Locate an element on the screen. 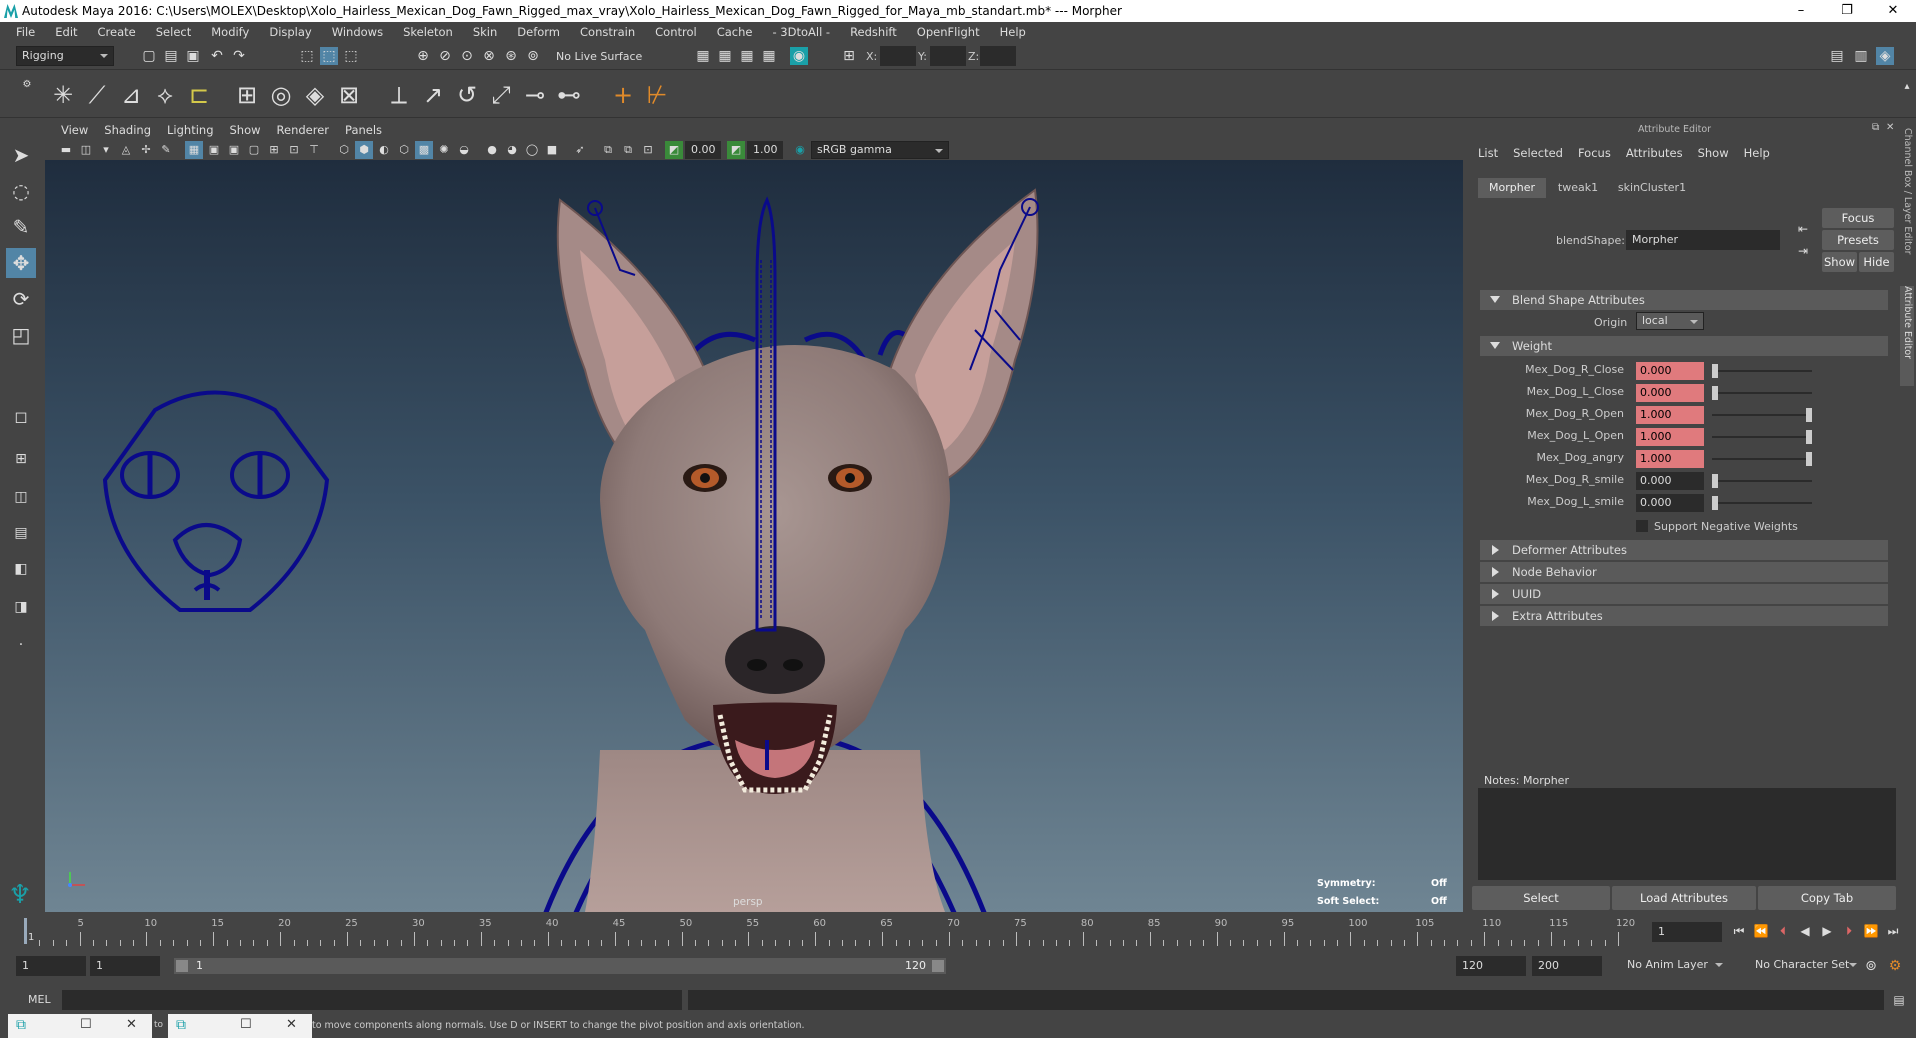 Image resolution: width=1916 pixels, height=1038 pixels. panel-menu-panels: Panels is located at coordinates (363, 130).